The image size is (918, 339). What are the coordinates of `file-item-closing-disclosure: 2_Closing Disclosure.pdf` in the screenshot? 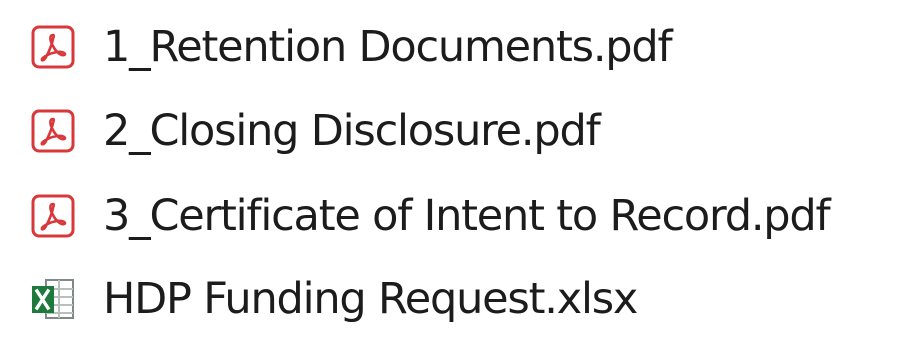 It's located at (315, 131).